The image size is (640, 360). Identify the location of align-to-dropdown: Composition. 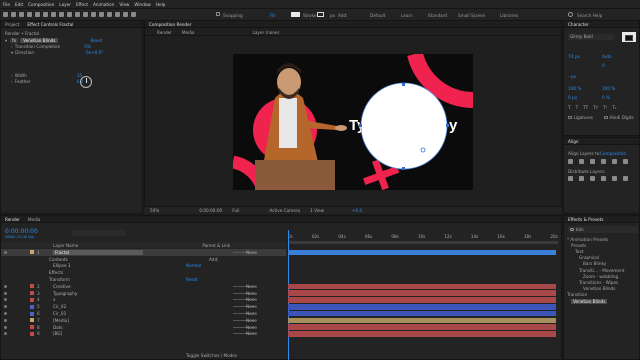
(613, 153).